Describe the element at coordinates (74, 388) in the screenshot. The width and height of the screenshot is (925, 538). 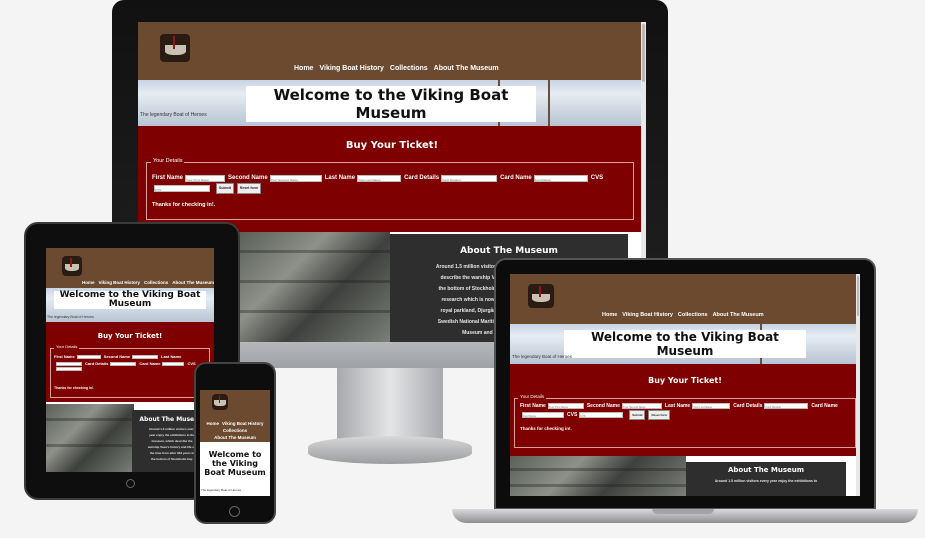
I see `tablet-thanks: Thanks for checking in!.` at that location.